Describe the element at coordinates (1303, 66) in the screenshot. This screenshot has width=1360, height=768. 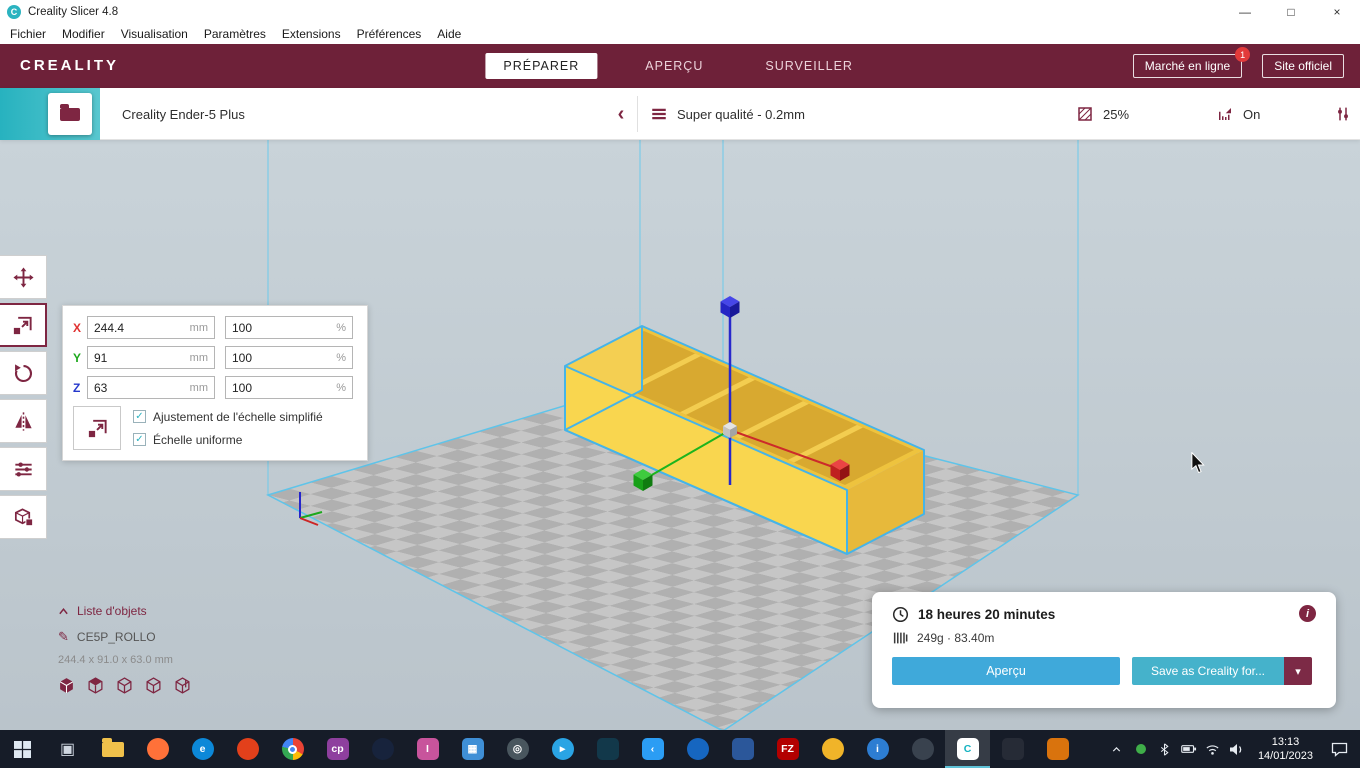
I see `official-site-button: Site officiel` at that location.